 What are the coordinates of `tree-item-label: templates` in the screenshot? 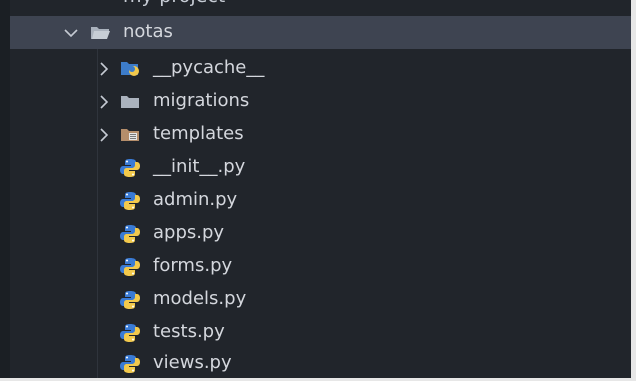 It's located at (198, 133).